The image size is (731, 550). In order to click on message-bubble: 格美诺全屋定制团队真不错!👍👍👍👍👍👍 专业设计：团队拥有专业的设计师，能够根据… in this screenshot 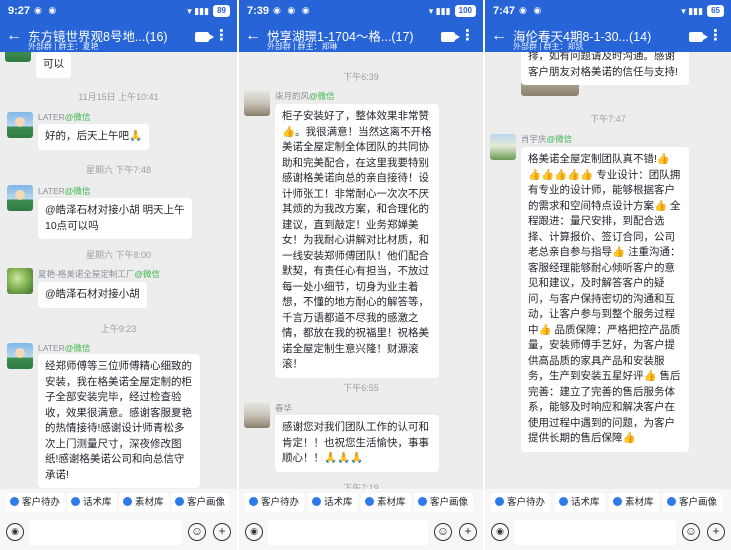, I will do `click(605, 299)`.